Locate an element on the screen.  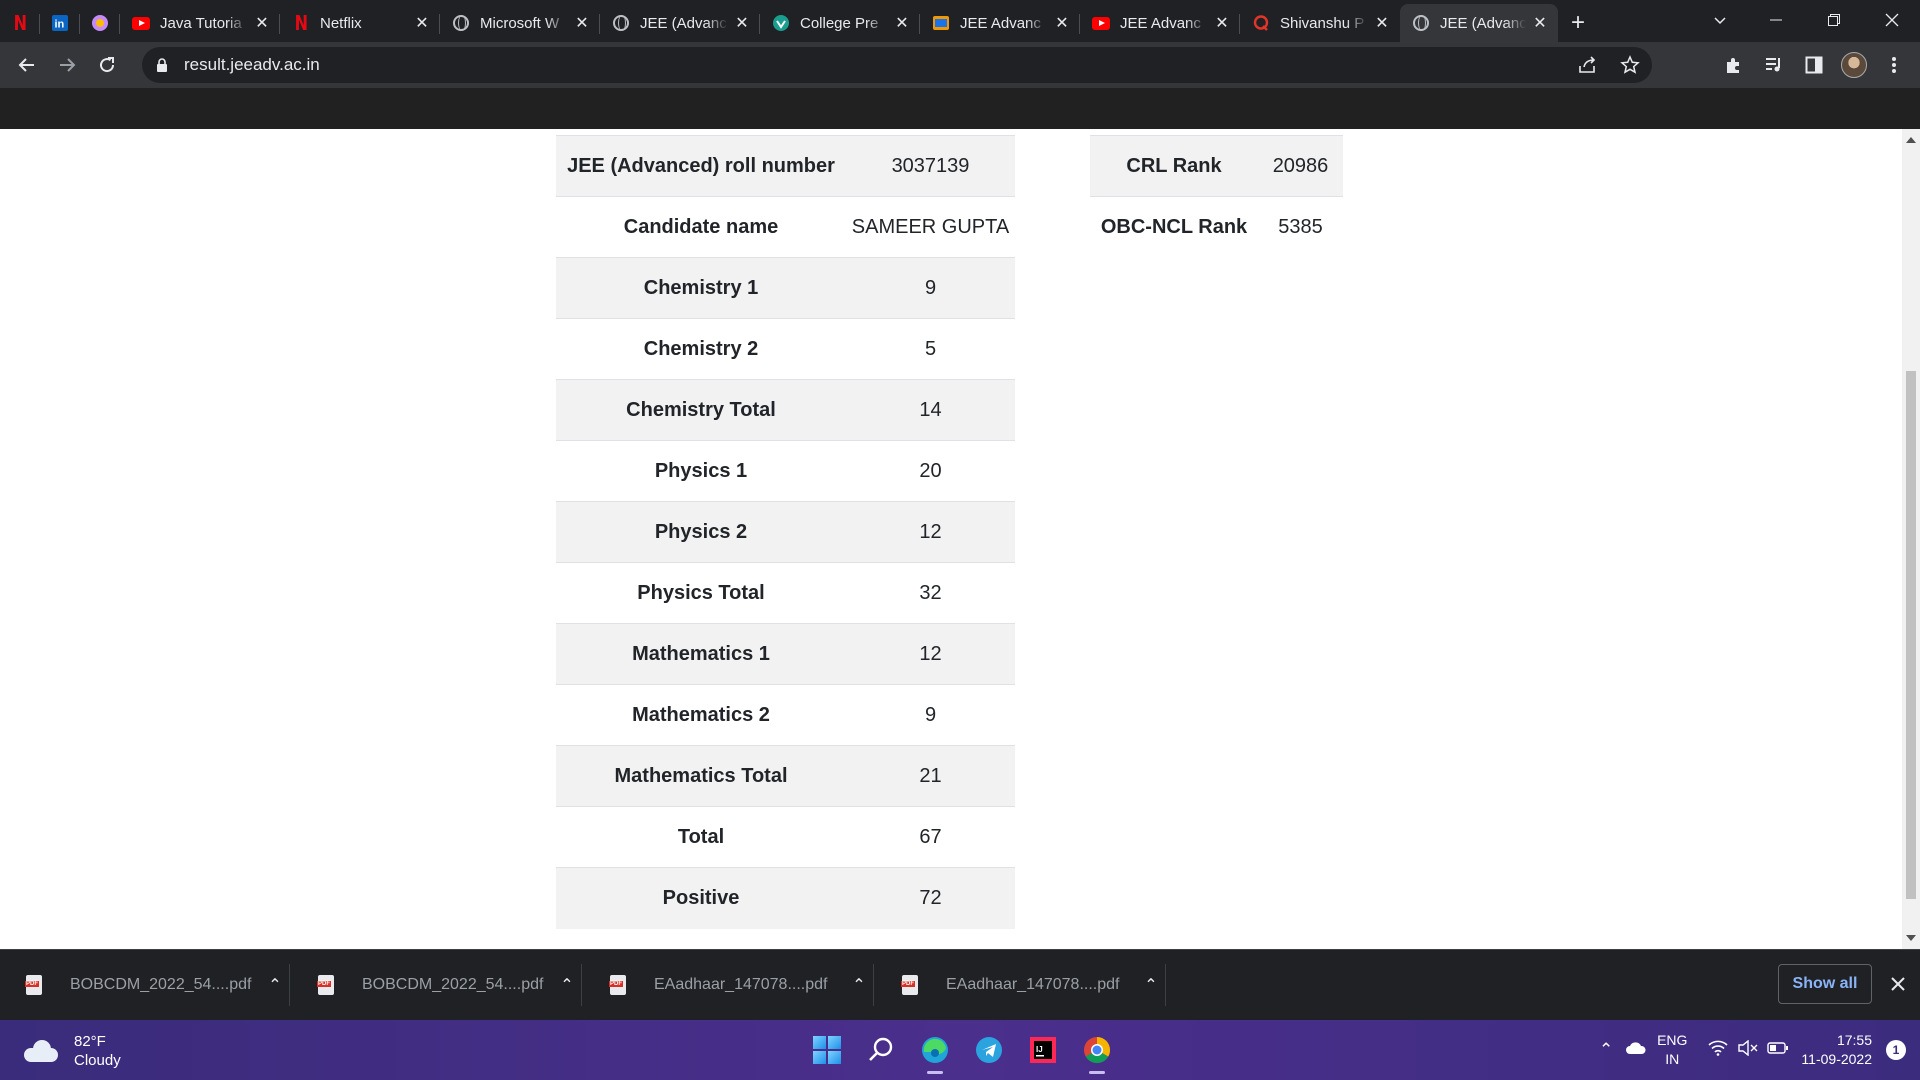
close-window-button is located at coordinates (1892, 20).